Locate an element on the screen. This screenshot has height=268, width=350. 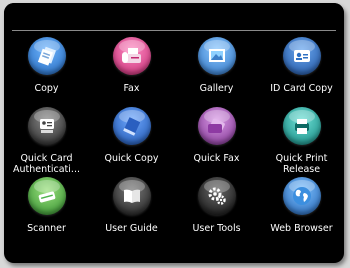
scanner-icon is located at coordinates (46, 196).